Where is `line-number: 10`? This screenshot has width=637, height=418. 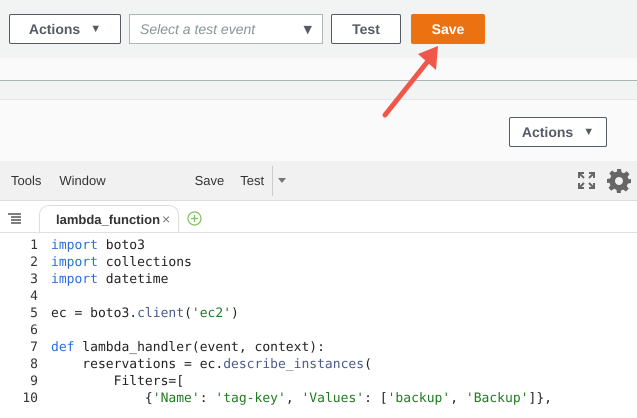
line-number: 10 is located at coordinates (30, 398).